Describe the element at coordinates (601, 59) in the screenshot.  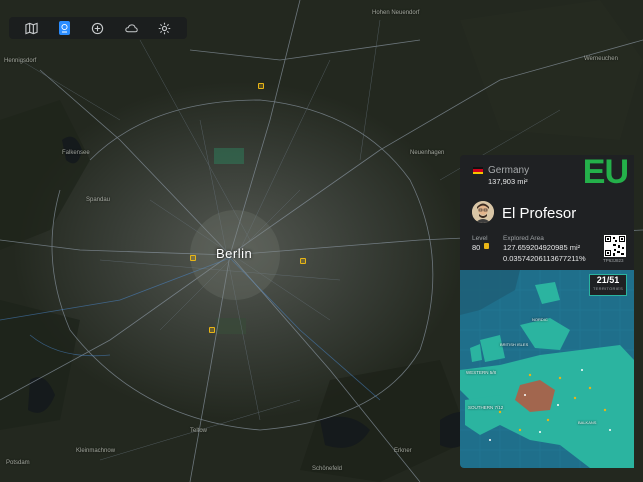
I see `district-label: Werneuchen` at that location.